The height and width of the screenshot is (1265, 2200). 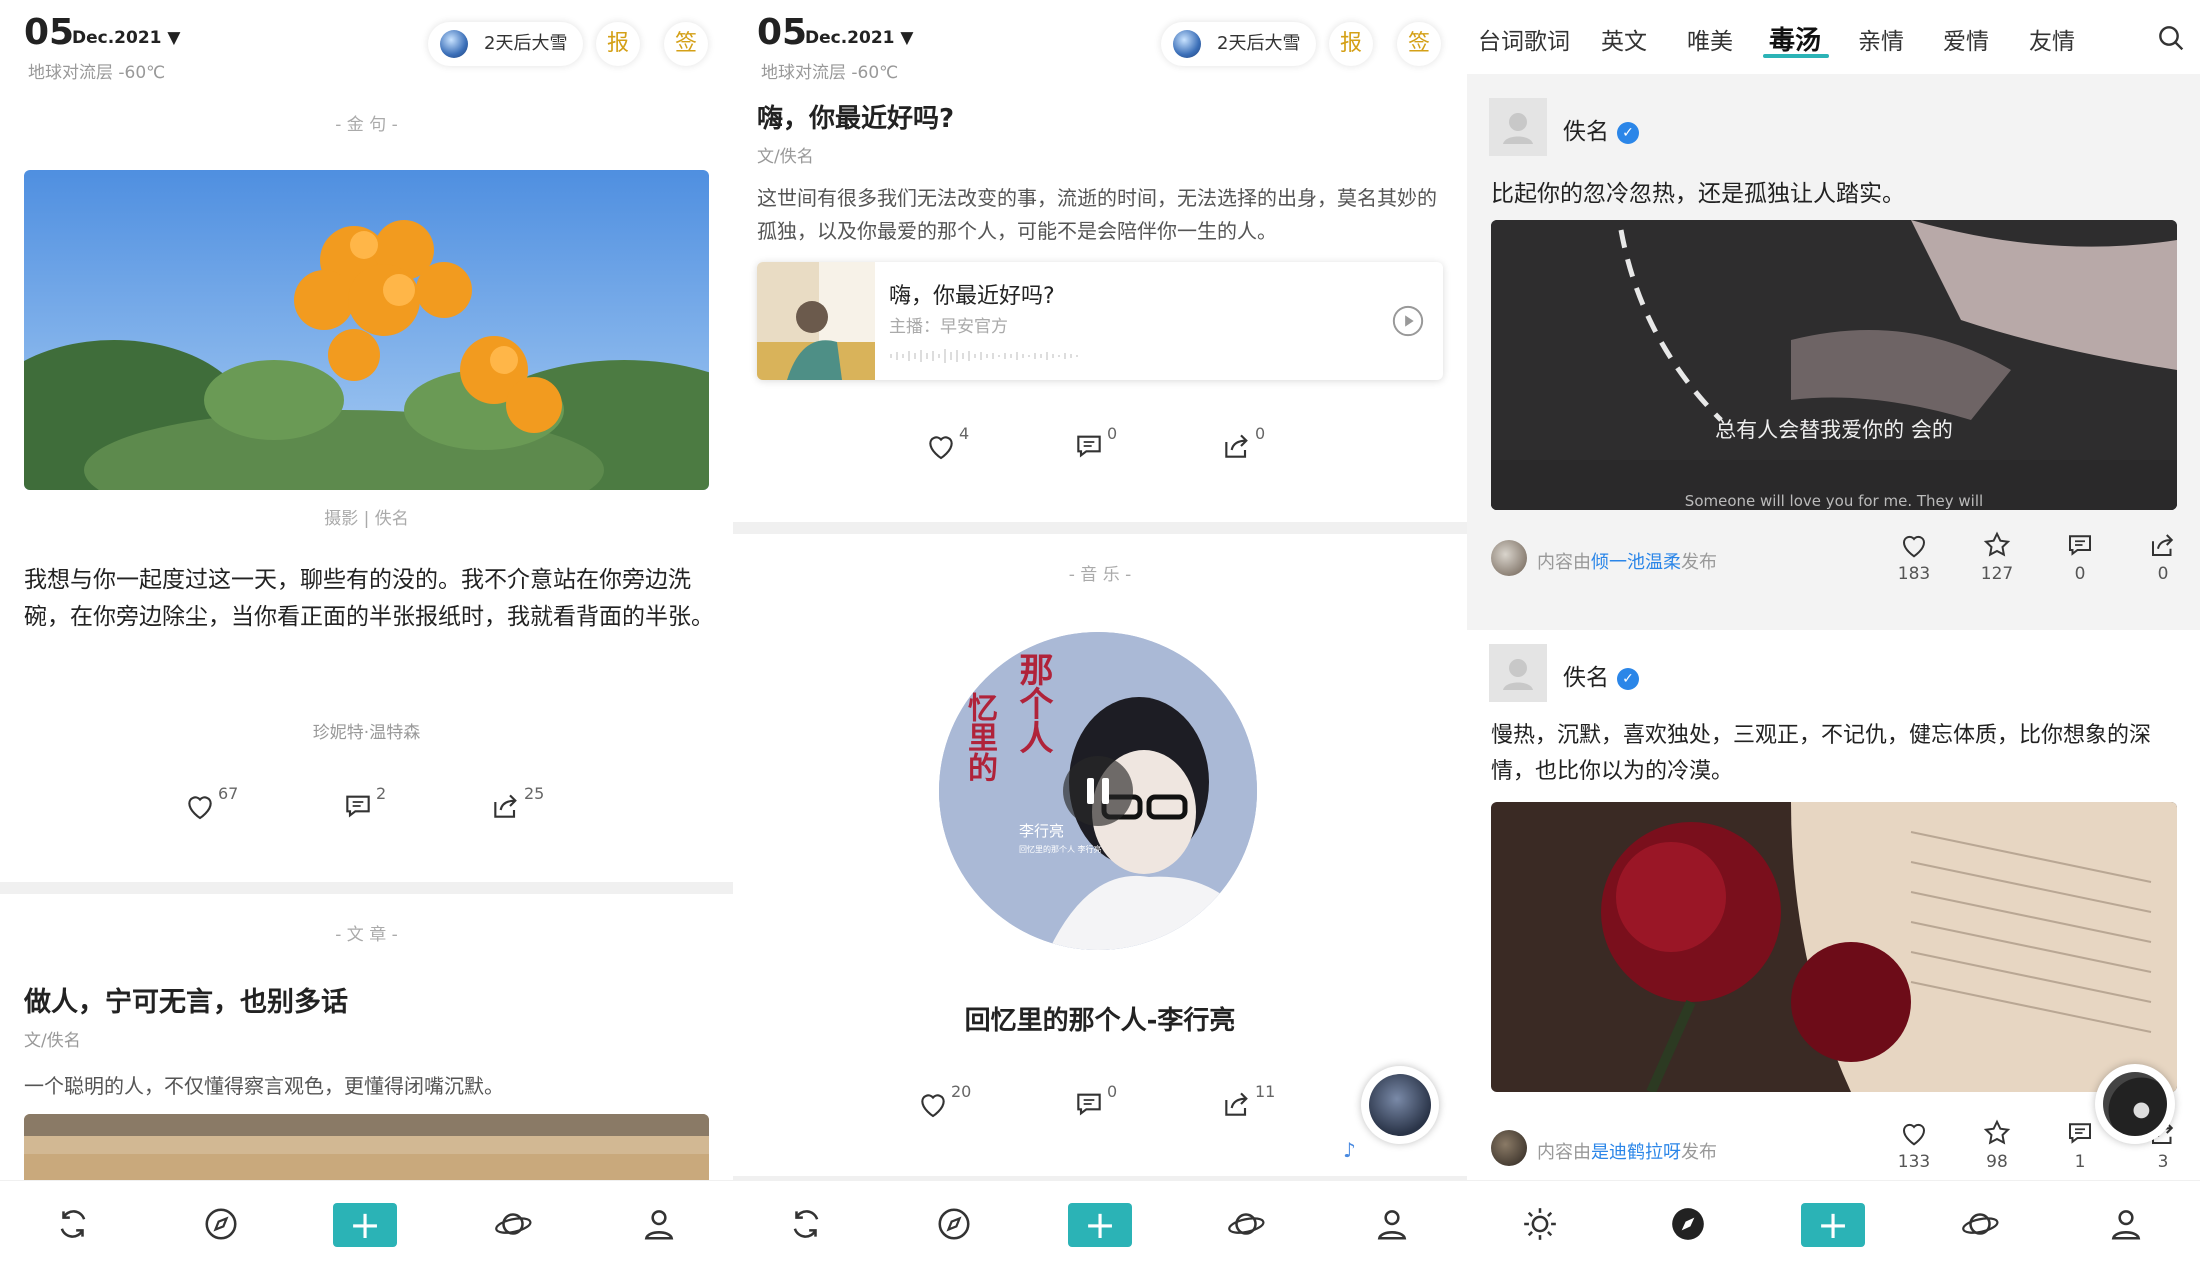 I want to click on like-button: 67, so click(x=211, y=807).